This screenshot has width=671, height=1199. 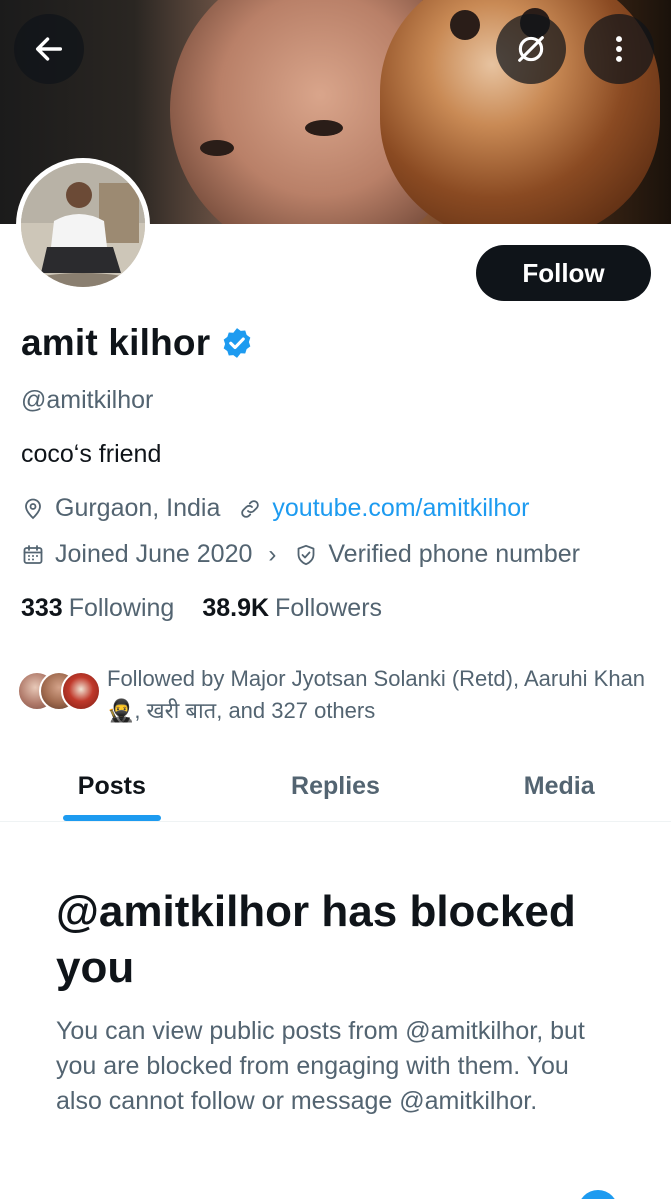 I want to click on calendar-icon, so click(x=33, y=554).